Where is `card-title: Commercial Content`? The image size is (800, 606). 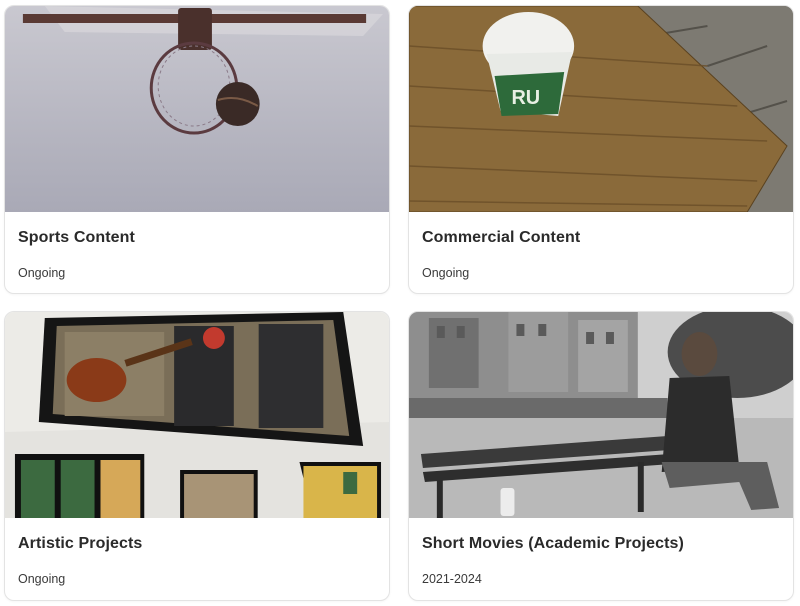
card-title: Commercial Content is located at coordinates (501, 237).